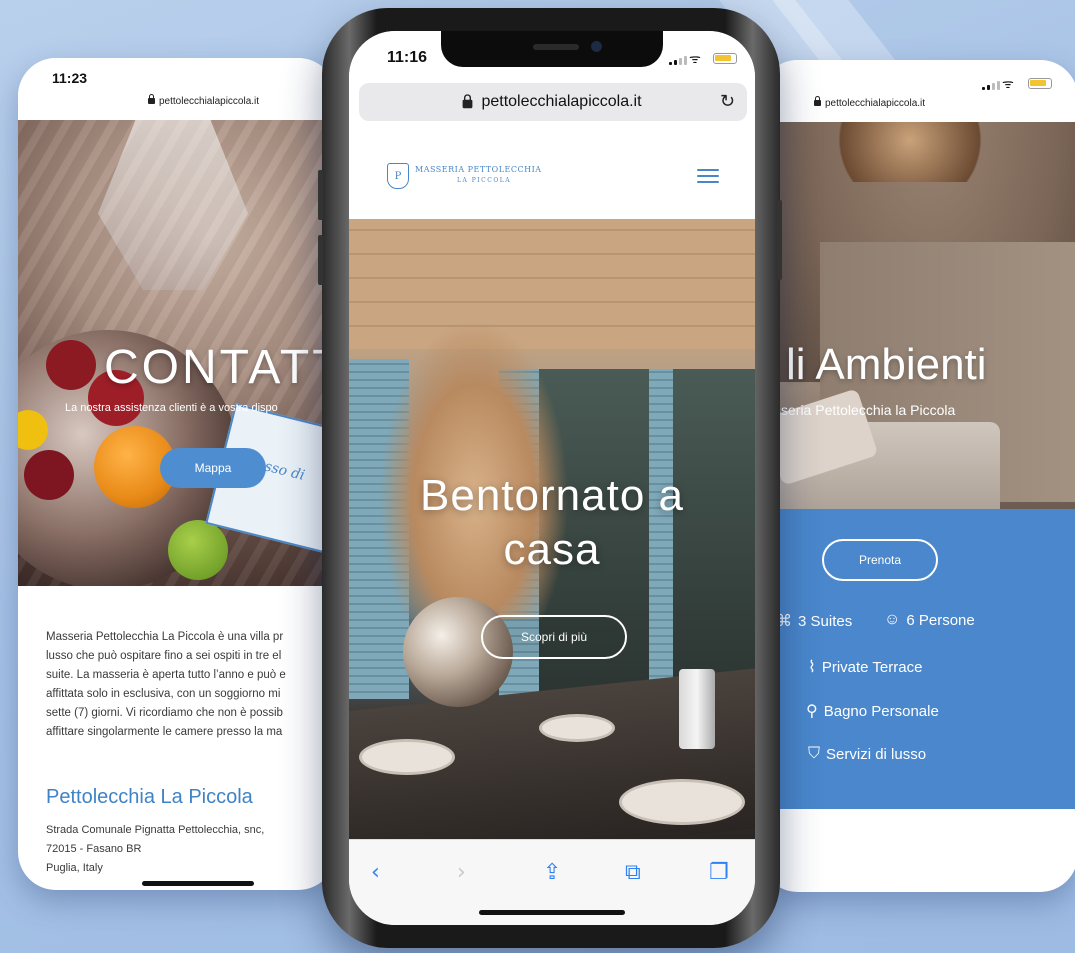 Image resolution: width=1075 pixels, height=953 pixels. Describe the element at coordinates (554, 637) in the screenshot. I see `discover-more-button: Scopri di più` at that location.